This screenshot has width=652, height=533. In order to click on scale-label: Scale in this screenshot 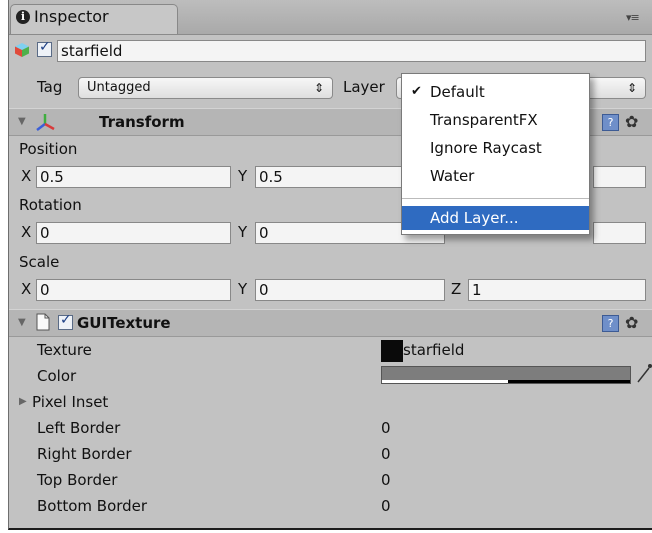, I will do `click(39, 262)`.